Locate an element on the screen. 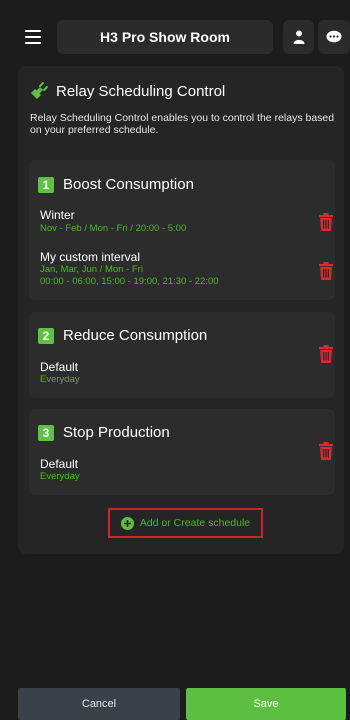 This screenshot has width=350, height=720. group-number-badge: 1 is located at coordinates (46, 184).